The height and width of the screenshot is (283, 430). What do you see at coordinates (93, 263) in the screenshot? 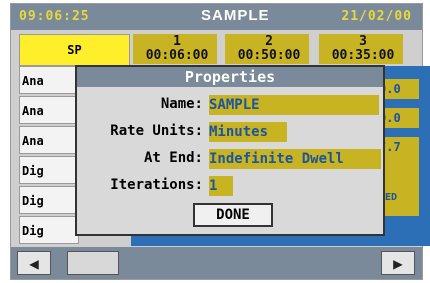
I see `toolbar-blank-button` at bounding box center [93, 263].